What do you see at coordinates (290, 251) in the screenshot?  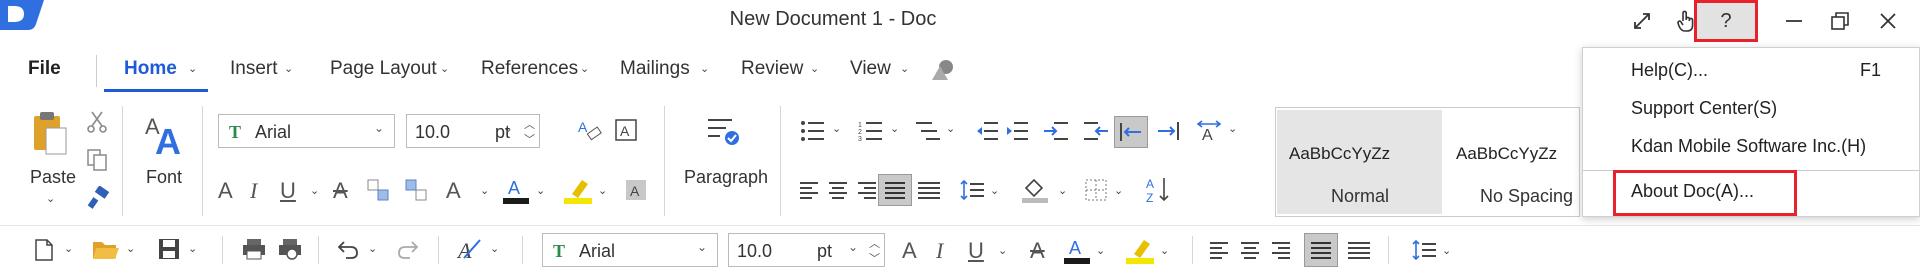 I see `print-preview-icon` at bounding box center [290, 251].